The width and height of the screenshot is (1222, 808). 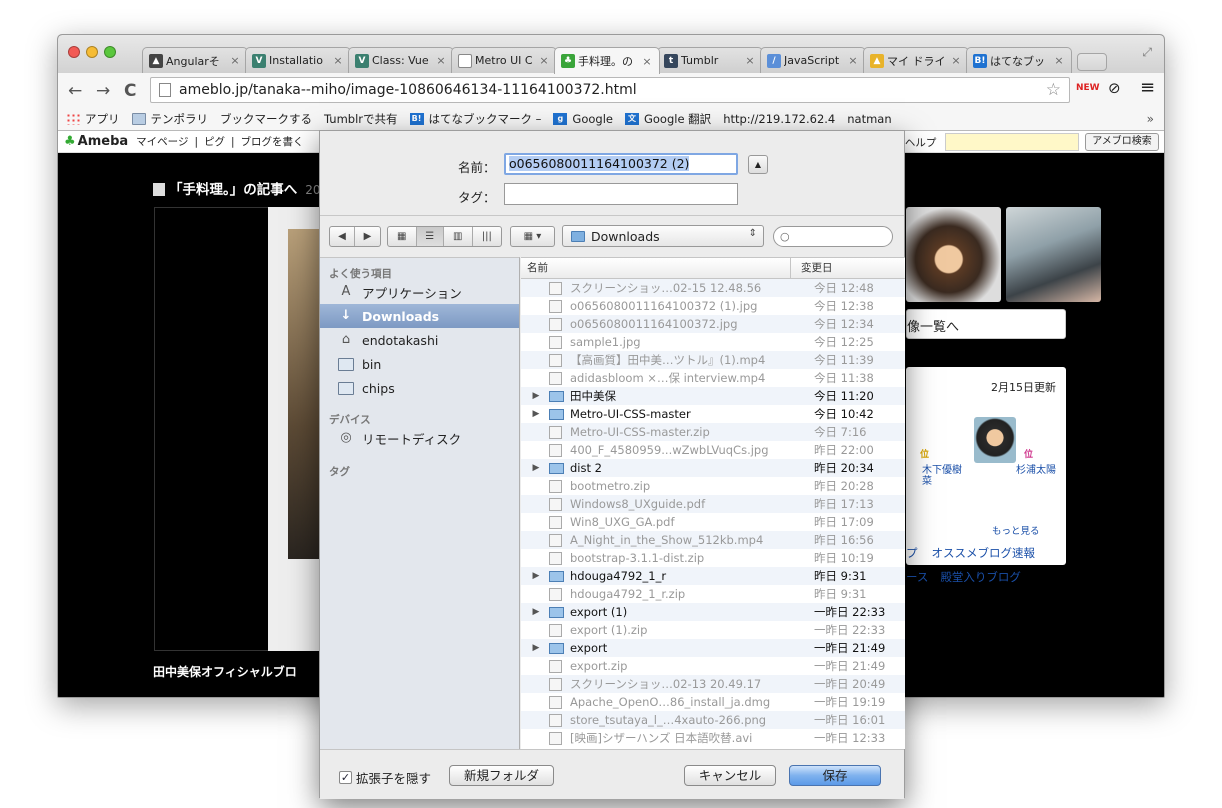 What do you see at coordinates (487, 236) in the screenshot?
I see `coverflow-view-icon: |||` at bounding box center [487, 236].